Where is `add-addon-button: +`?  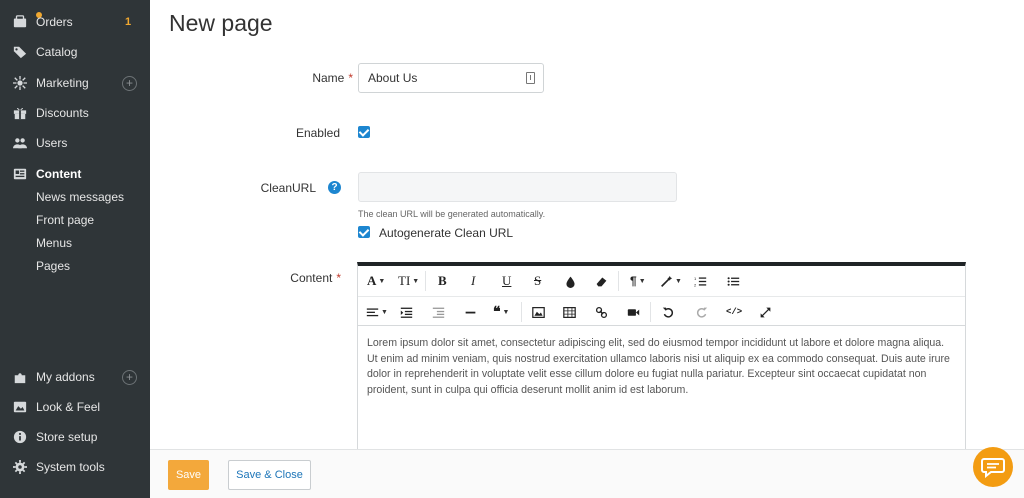 add-addon-button: + is located at coordinates (129, 377).